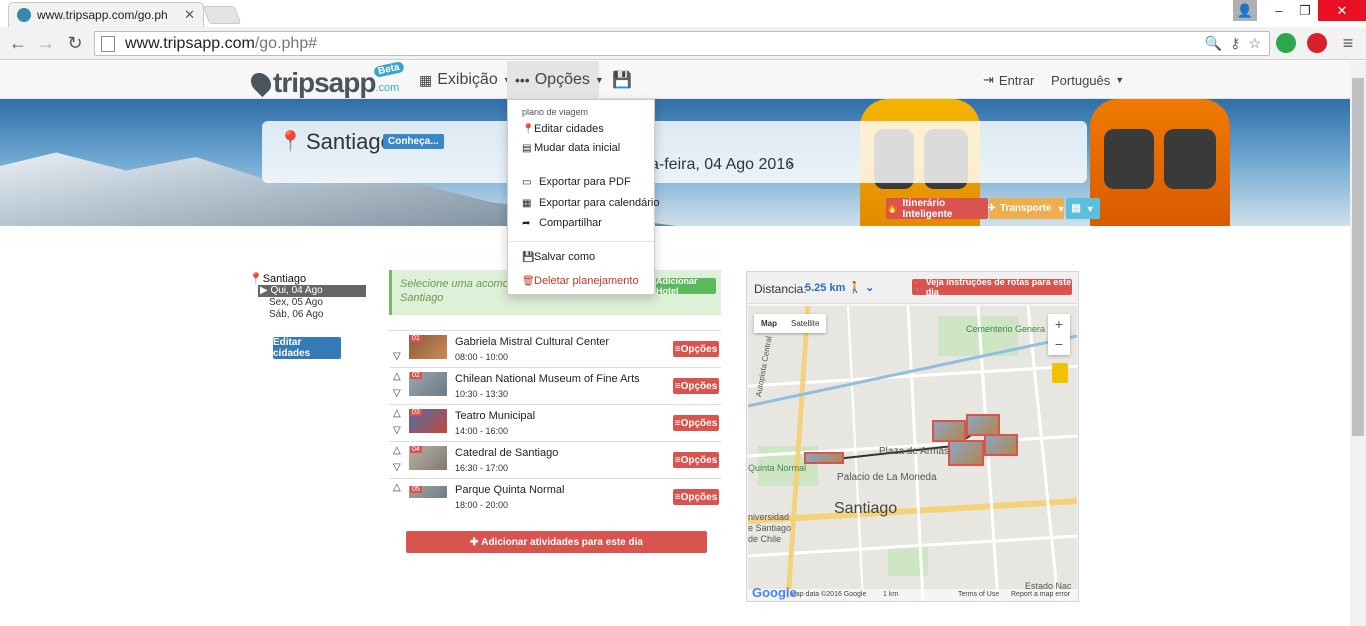 Image resolution: width=1366 pixels, height=626 pixels. I want to click on calendar-button: ▤ ▼, so click(1083, 208).